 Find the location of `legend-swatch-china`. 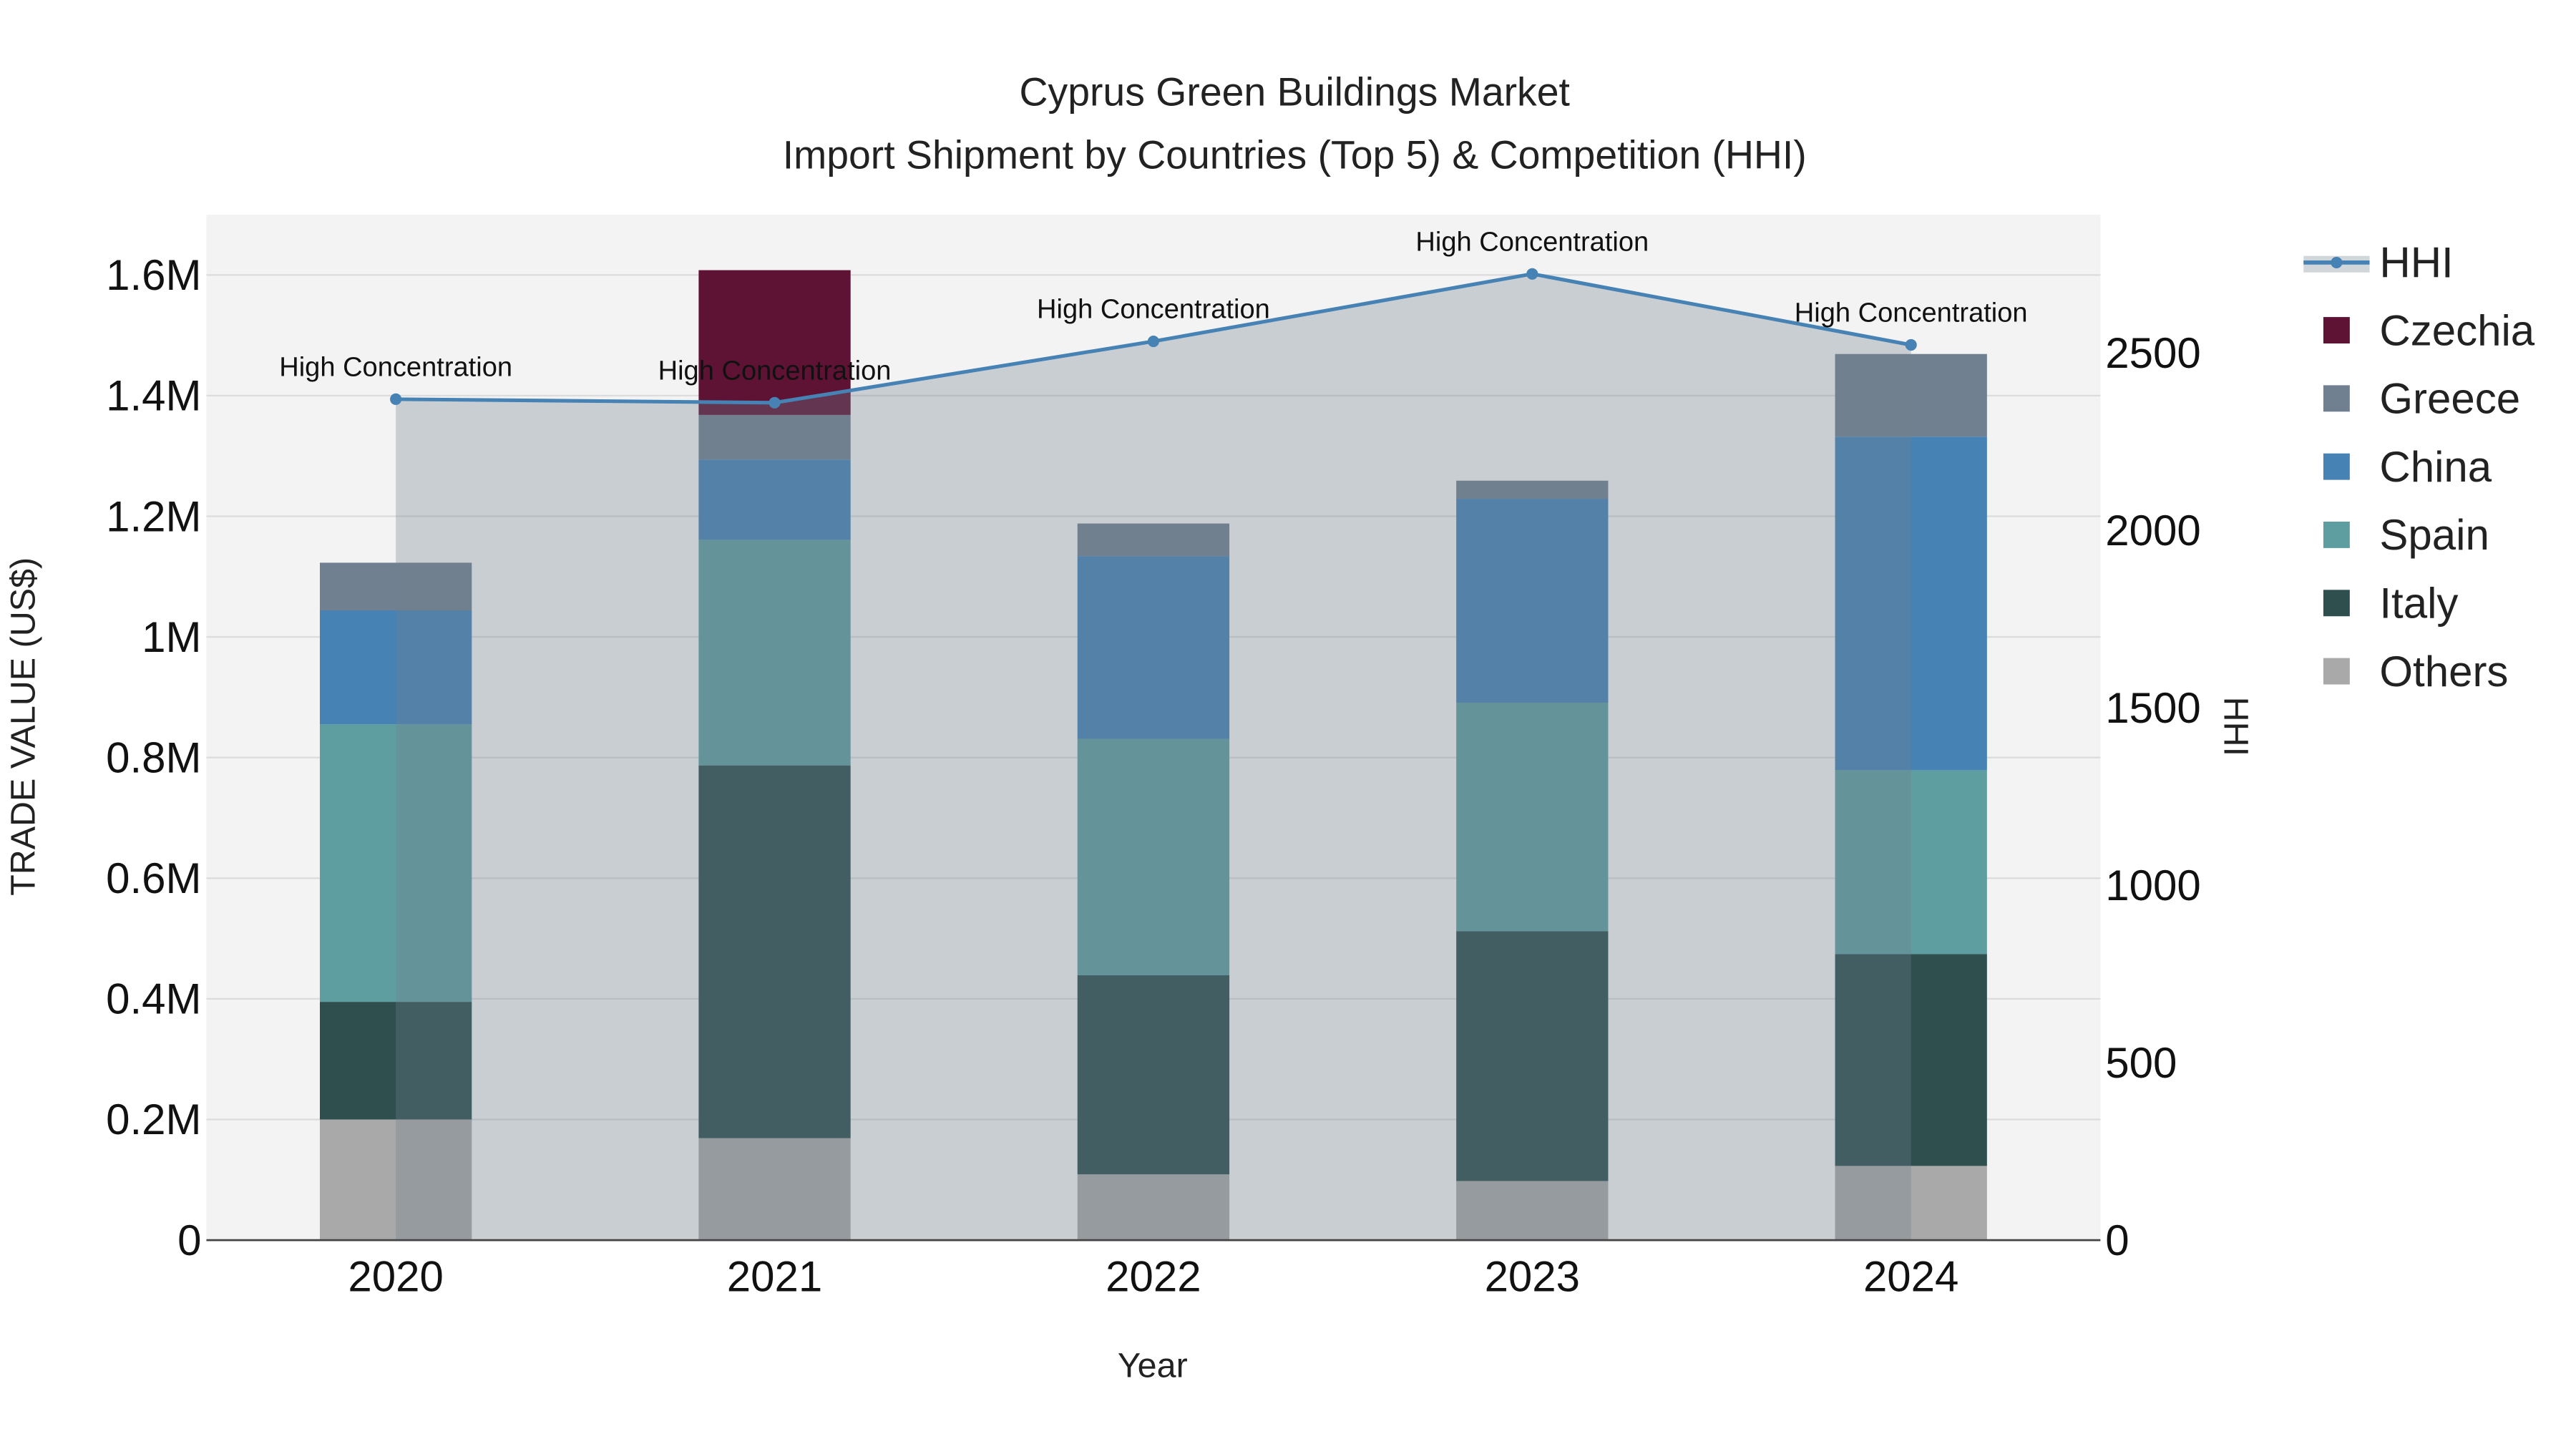

legend-swatch-china is located at coordinates (2336, 466).